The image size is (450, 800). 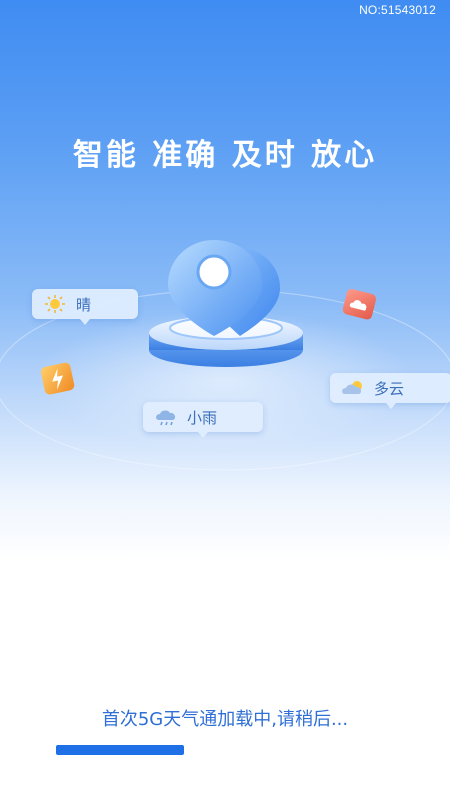 I want to click on loading-progress-fill, so click(x=120, y=750).